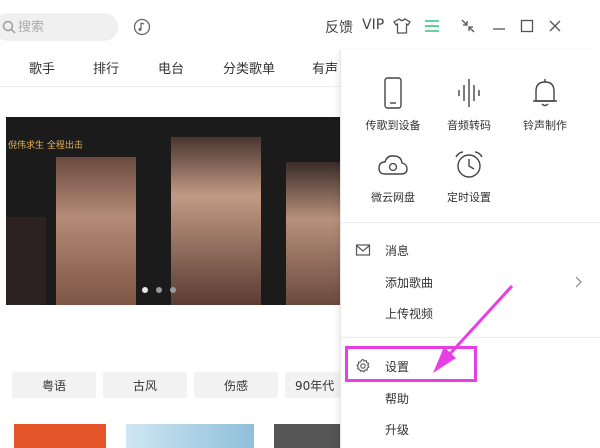 This screenshot has height=448, width=600. I want to click on banner-poster-text: 倪伟求生 全程出击, so click(45, 146).